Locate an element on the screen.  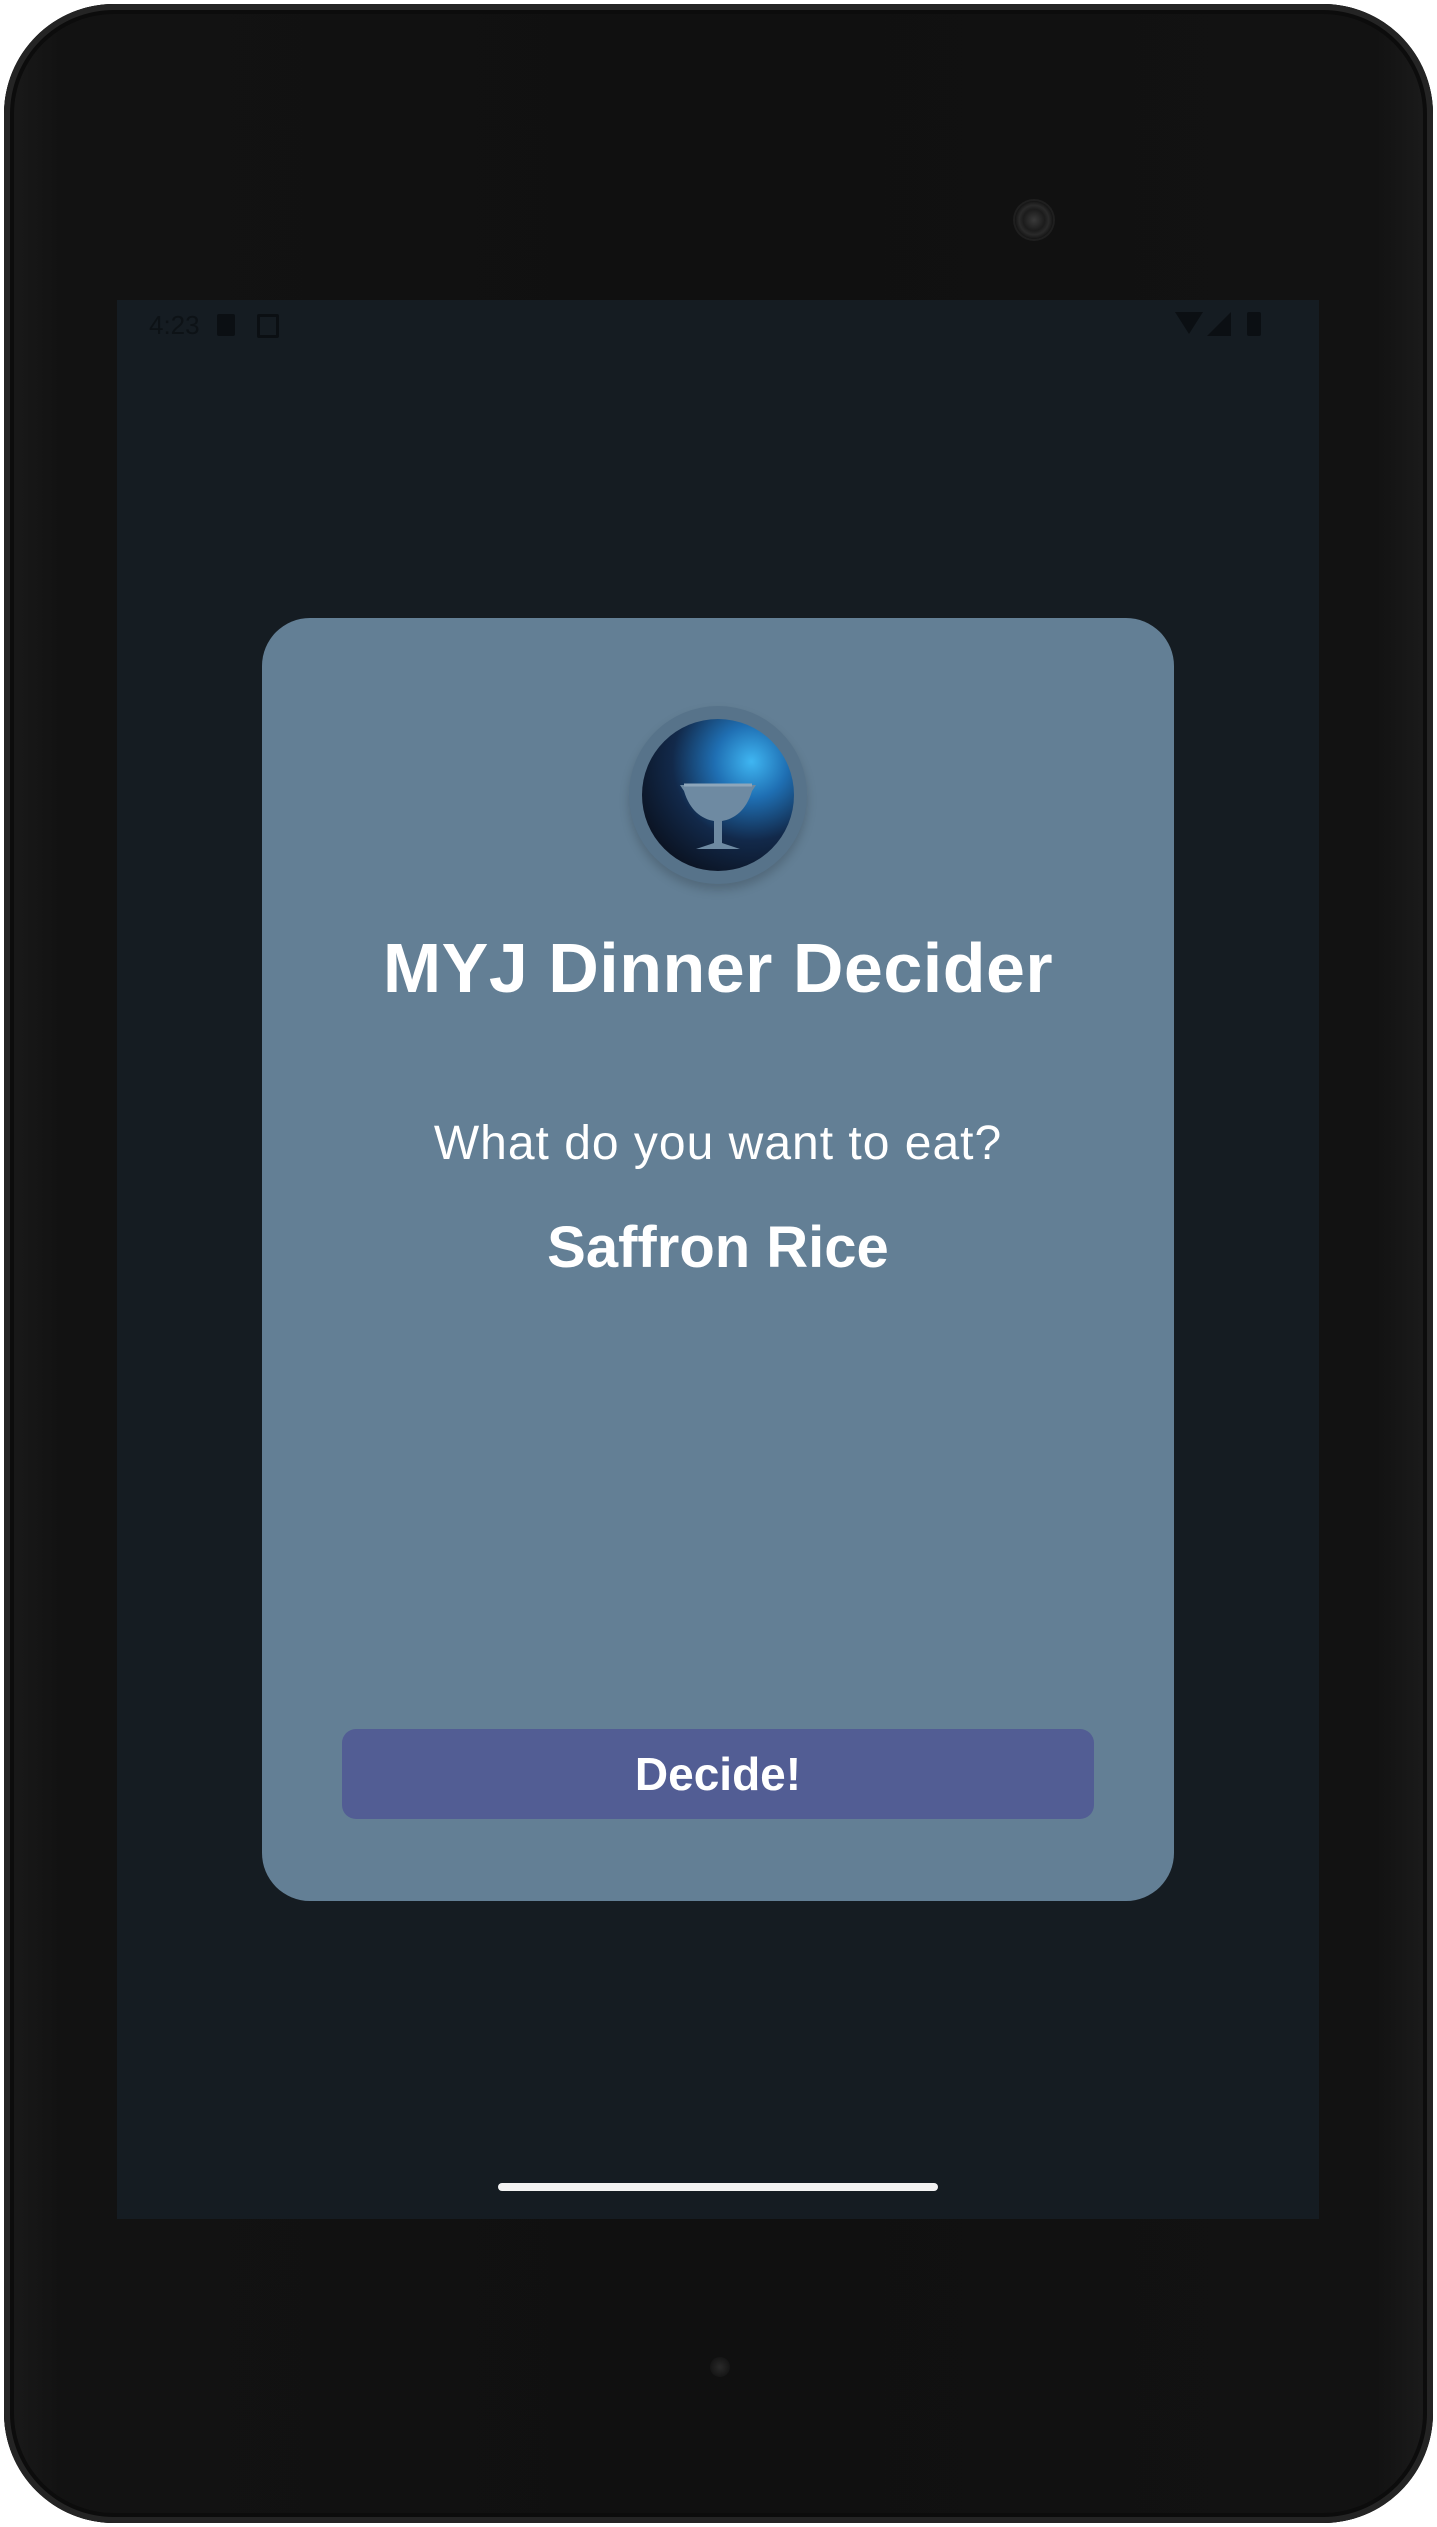
sd-card-icon is located at coordinates (226, 325).